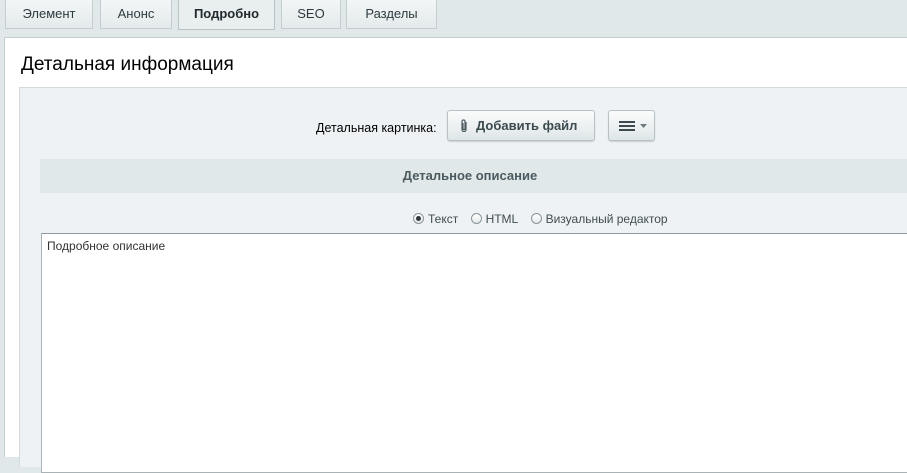 Image resolution: width=907 pixels, height=473 pixels. I want to click on tab-anons: Анонс, so click(136, 14).